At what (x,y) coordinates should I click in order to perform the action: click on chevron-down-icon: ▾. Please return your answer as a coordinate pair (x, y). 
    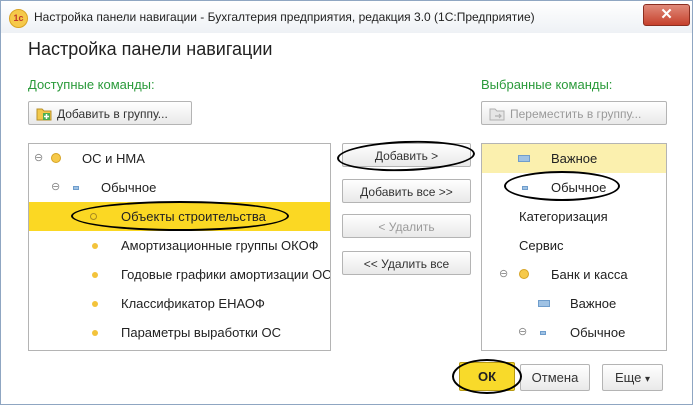
    Looking at the image, I should click on (648, 379).